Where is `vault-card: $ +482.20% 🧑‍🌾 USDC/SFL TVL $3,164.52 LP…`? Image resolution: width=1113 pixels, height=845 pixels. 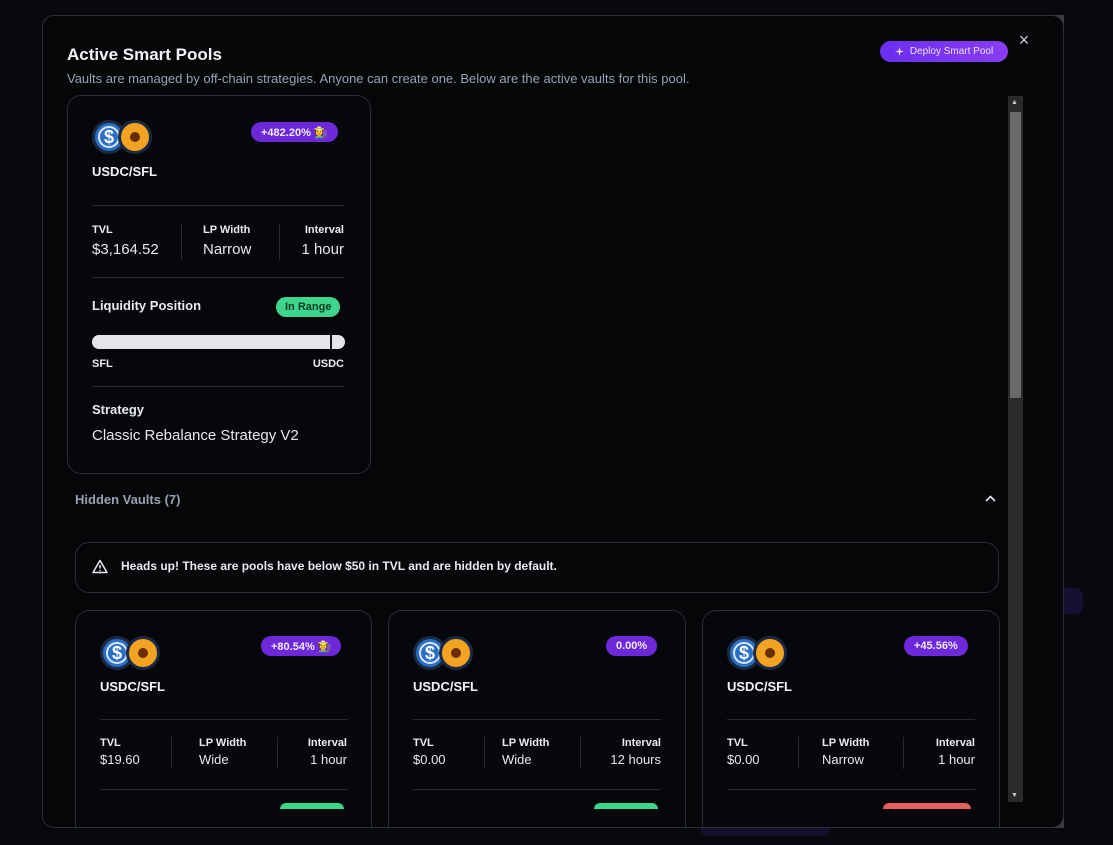
vault-card: $ +482.20% 🧑‍🌾 USDC/SFL TVL $3,164.52 LP… is located at coordinates (219, 284).